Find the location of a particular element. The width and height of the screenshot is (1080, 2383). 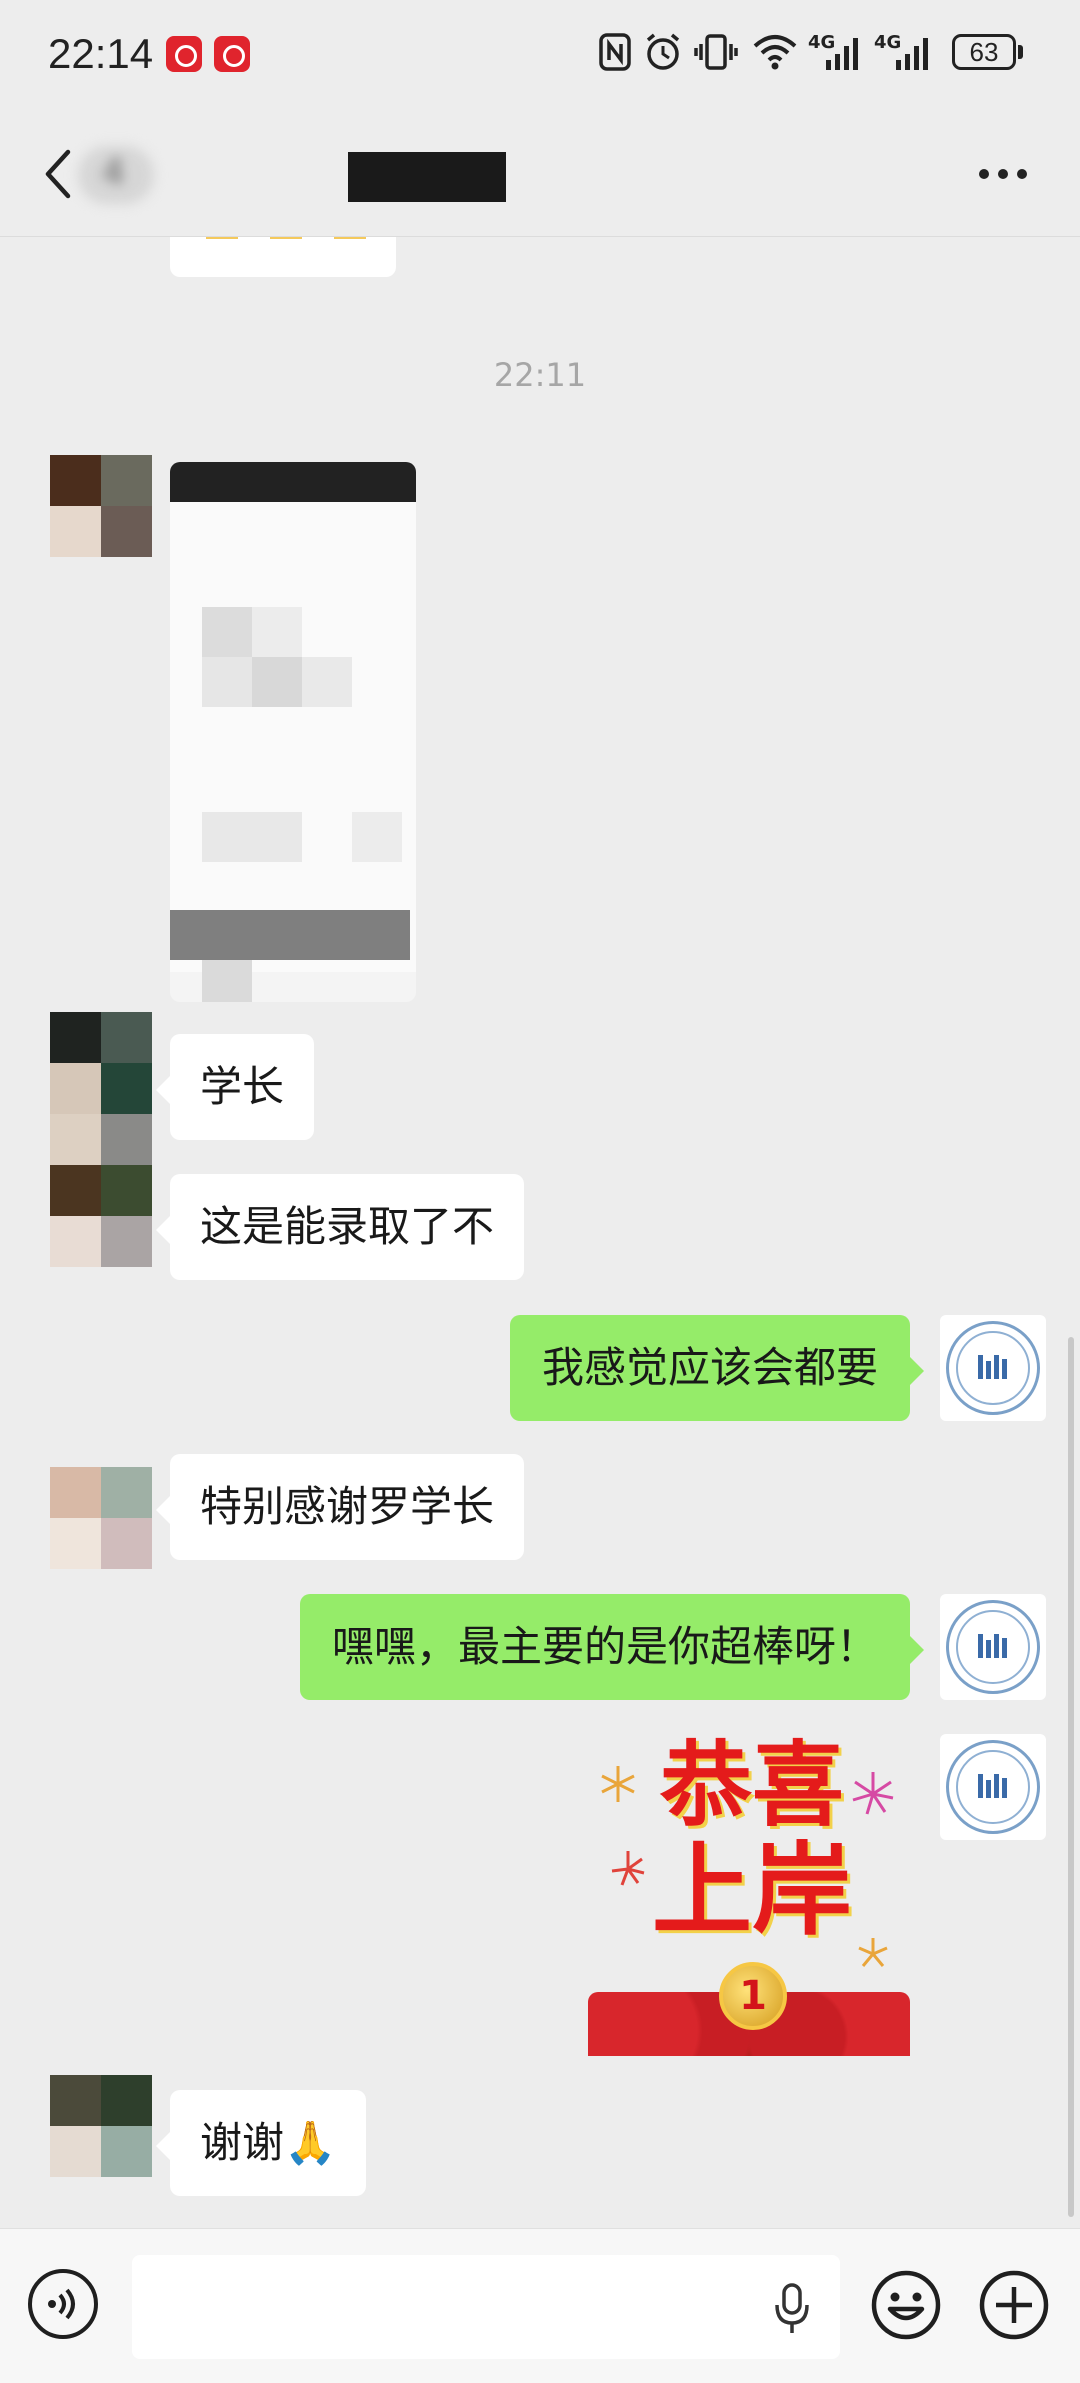

incoming-message-bubble: 这是能录取了不 is located at coordinates (347, 1227).